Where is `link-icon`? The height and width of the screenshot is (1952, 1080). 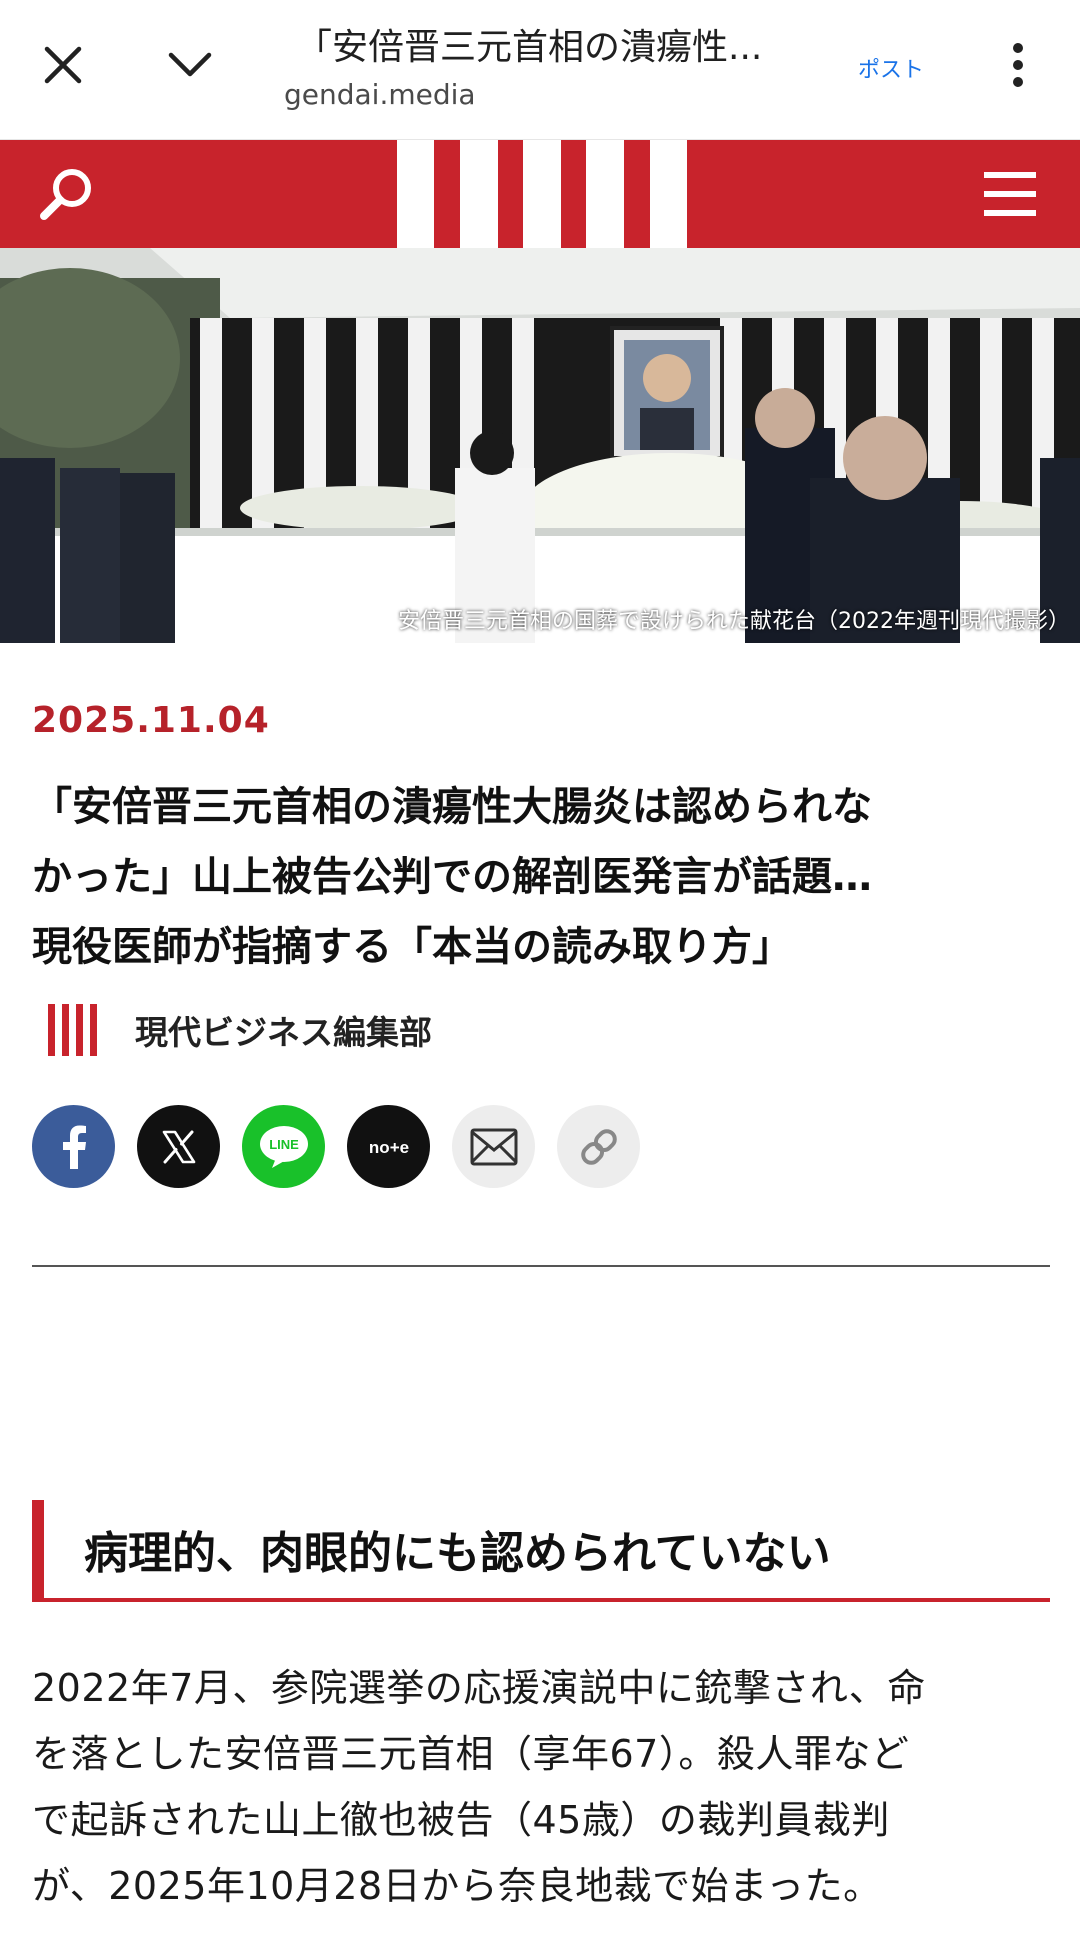 link-icon is located at coordinates (598, 1146).